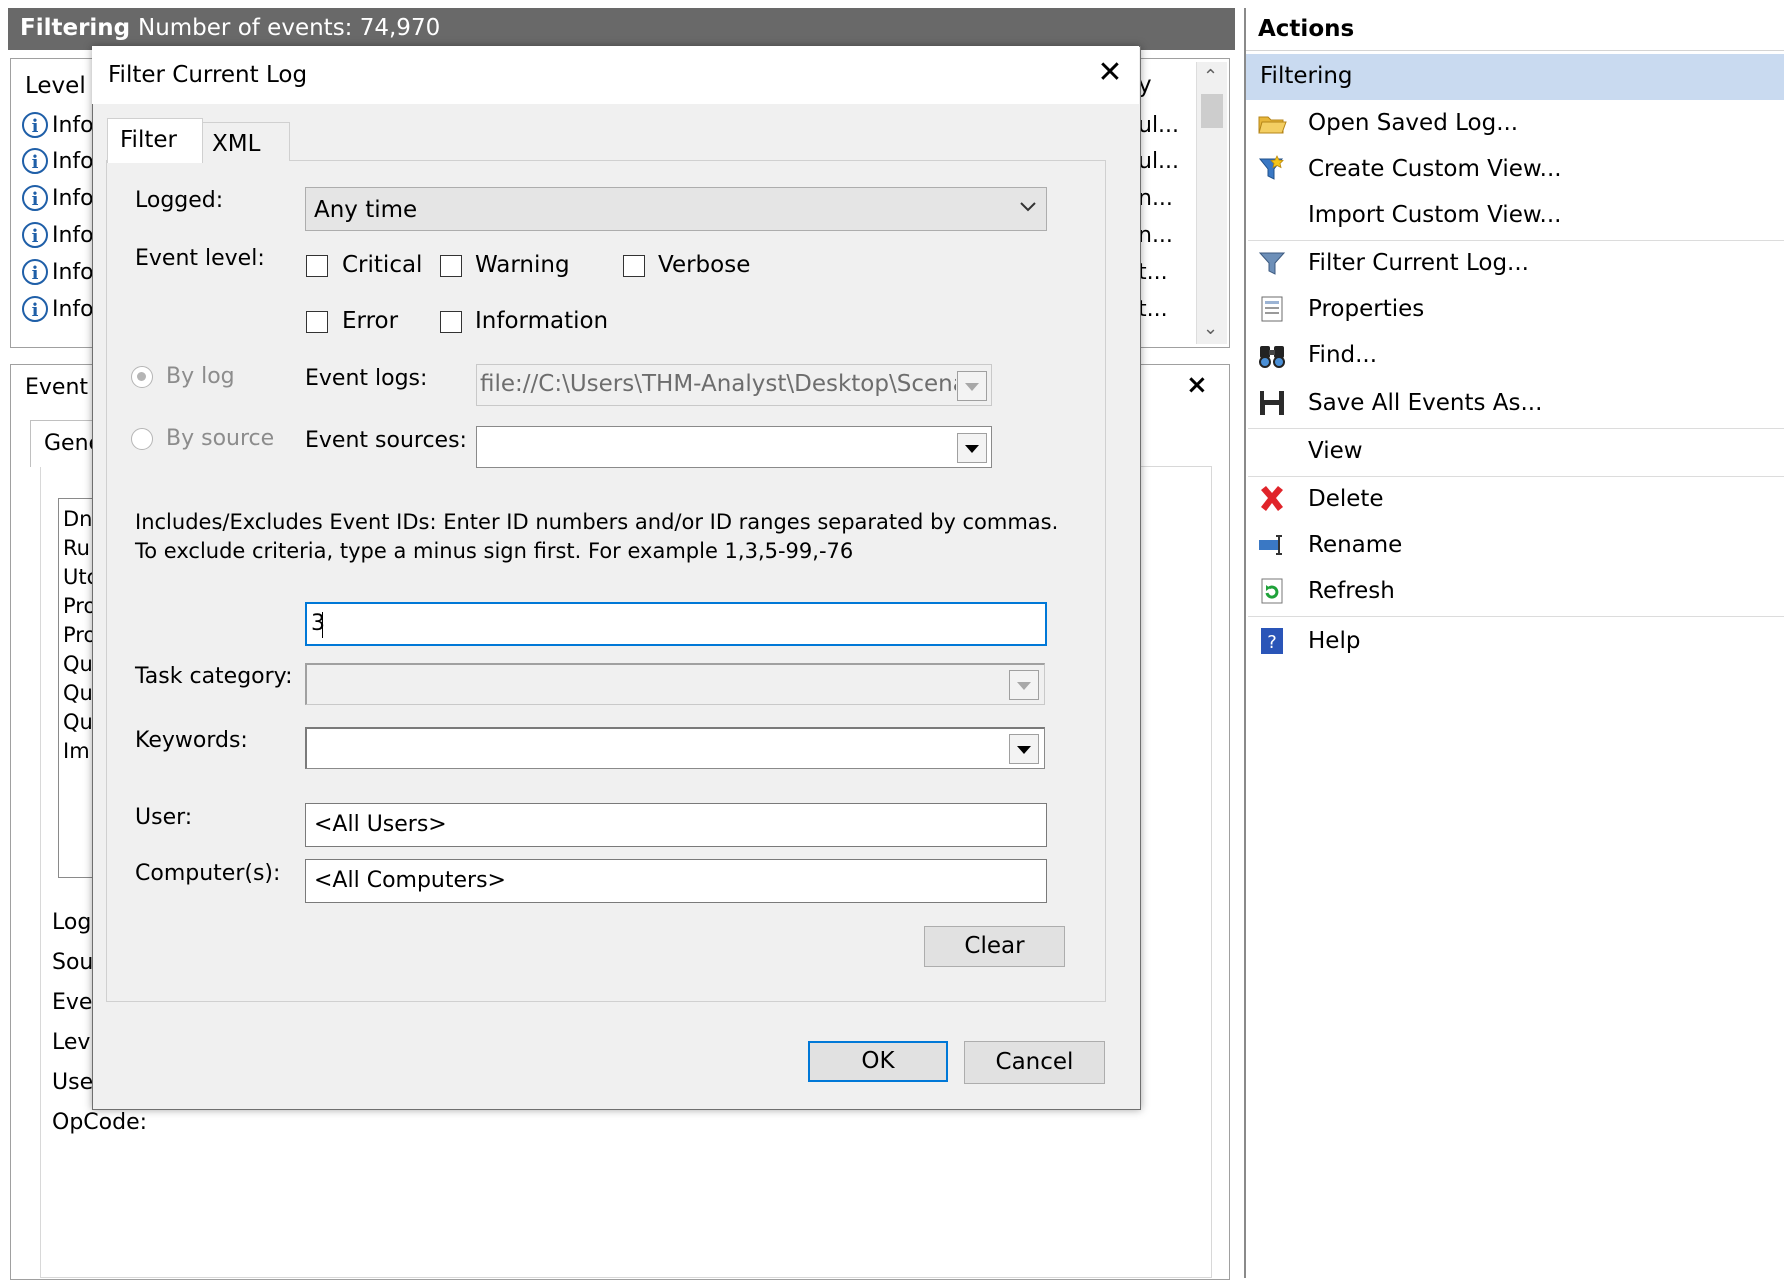 The height and width of the screenshot is (1280, 1784). What do you see at coordinates (541, 321) in the screenshot?
I see `information-label: Information` at bounding box center [541, 321].